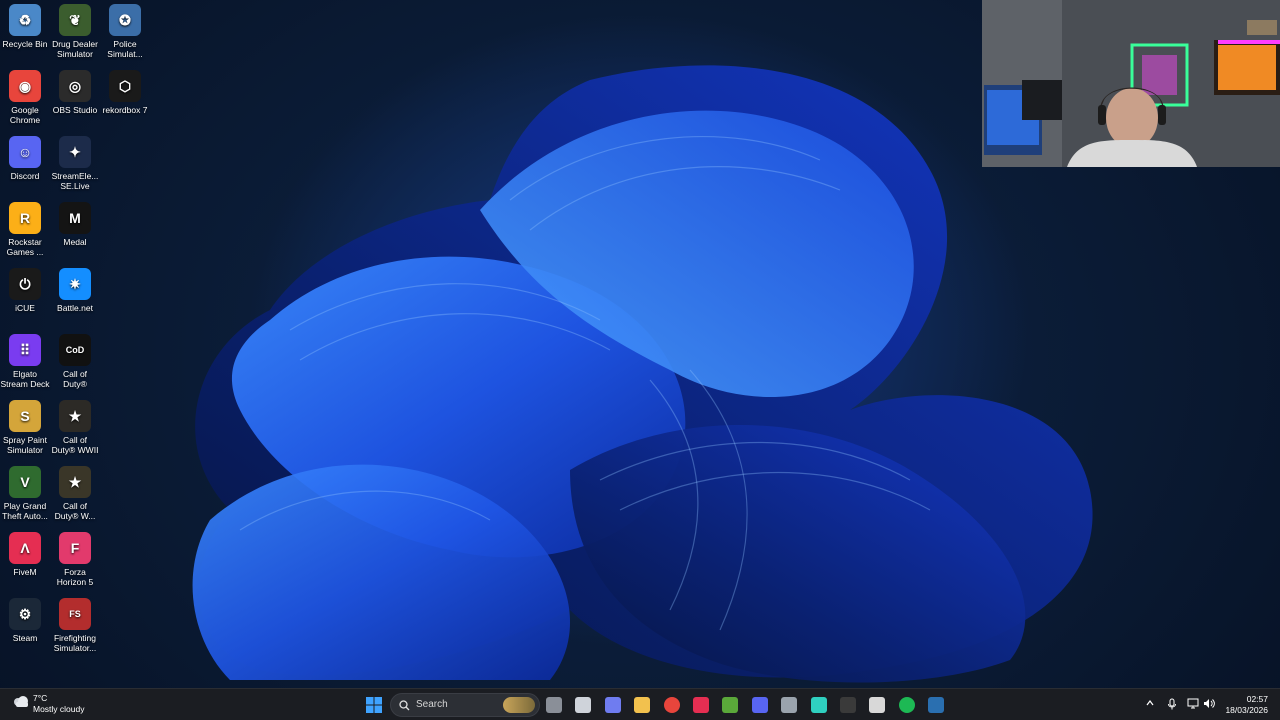 Image resolution: width=1280 pixels, height=720 pixels. Describe the element at coordinates (432, 704) in the screenshot. I see `search-label: Search` at that location.